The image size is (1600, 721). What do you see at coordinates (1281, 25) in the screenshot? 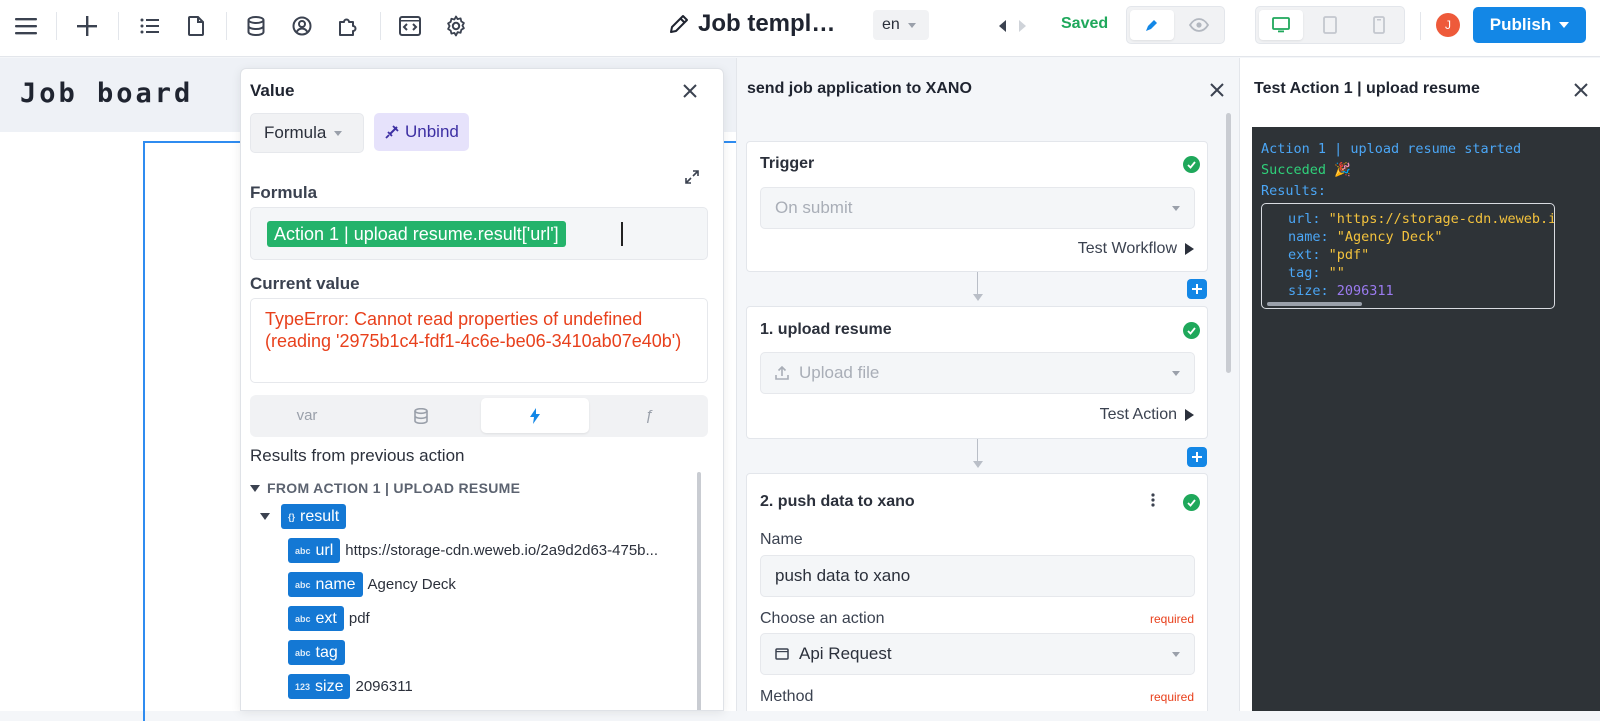
I see `desktop-view-button` at bounding box center [1281, 25].